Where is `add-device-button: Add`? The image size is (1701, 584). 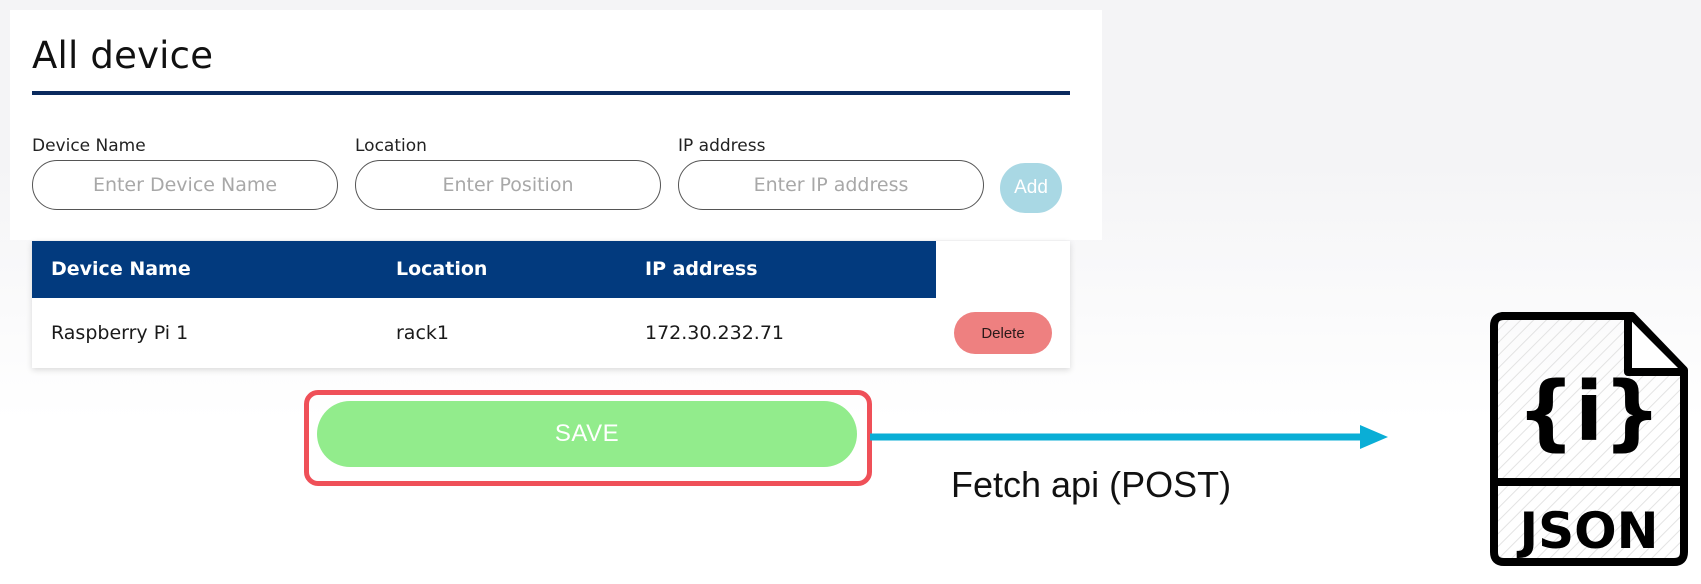
add-device-button: Add is located at coordinates (1031, 188).